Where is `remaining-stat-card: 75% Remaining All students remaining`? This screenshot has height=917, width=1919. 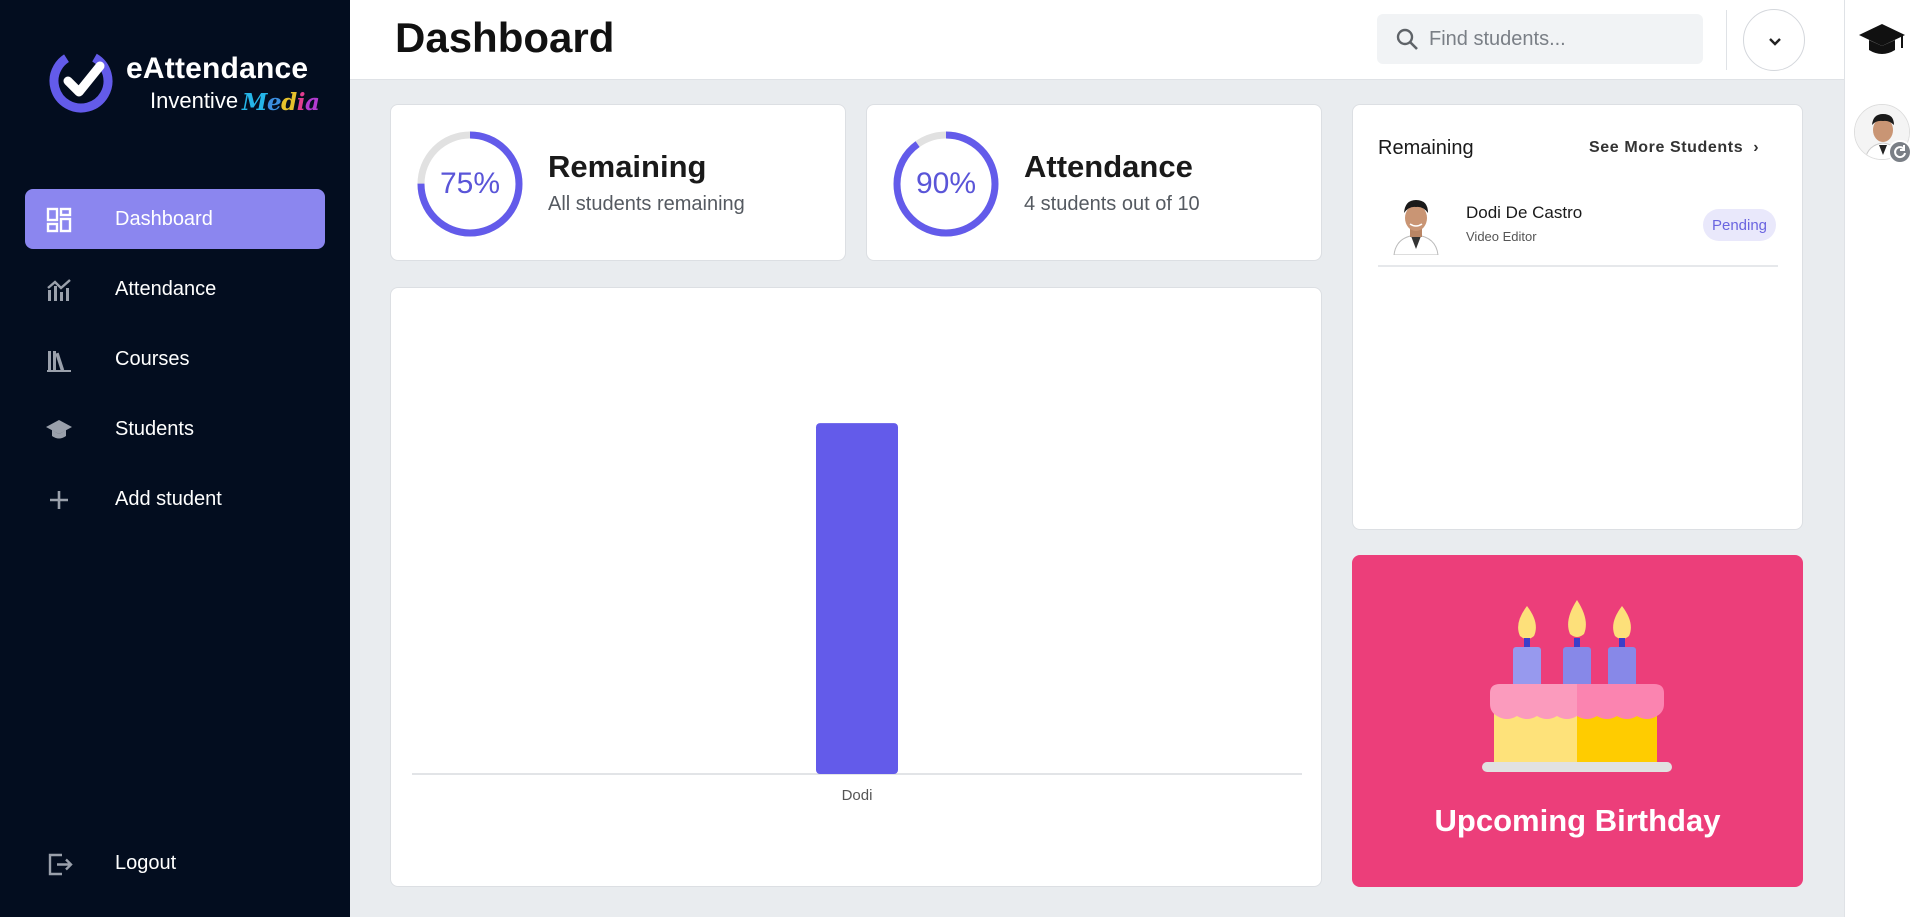 remaining-stat-card: 75% Remaining All students remaining is located at coordinates (618, 182).